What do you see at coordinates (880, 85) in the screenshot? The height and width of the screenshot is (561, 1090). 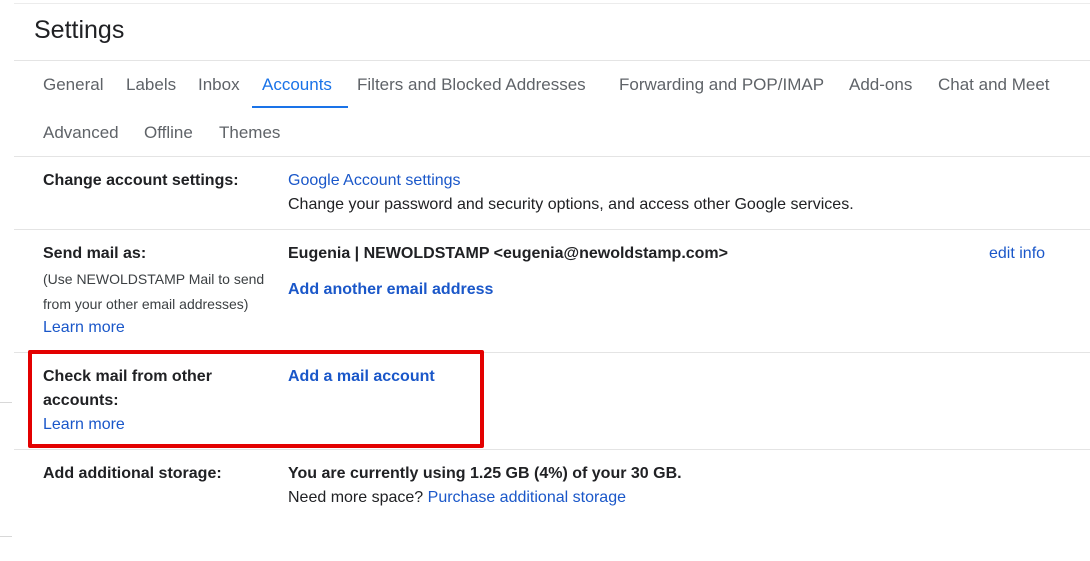 I see `tab-add-ons: Add-ons` at bounding box center [880, 85].